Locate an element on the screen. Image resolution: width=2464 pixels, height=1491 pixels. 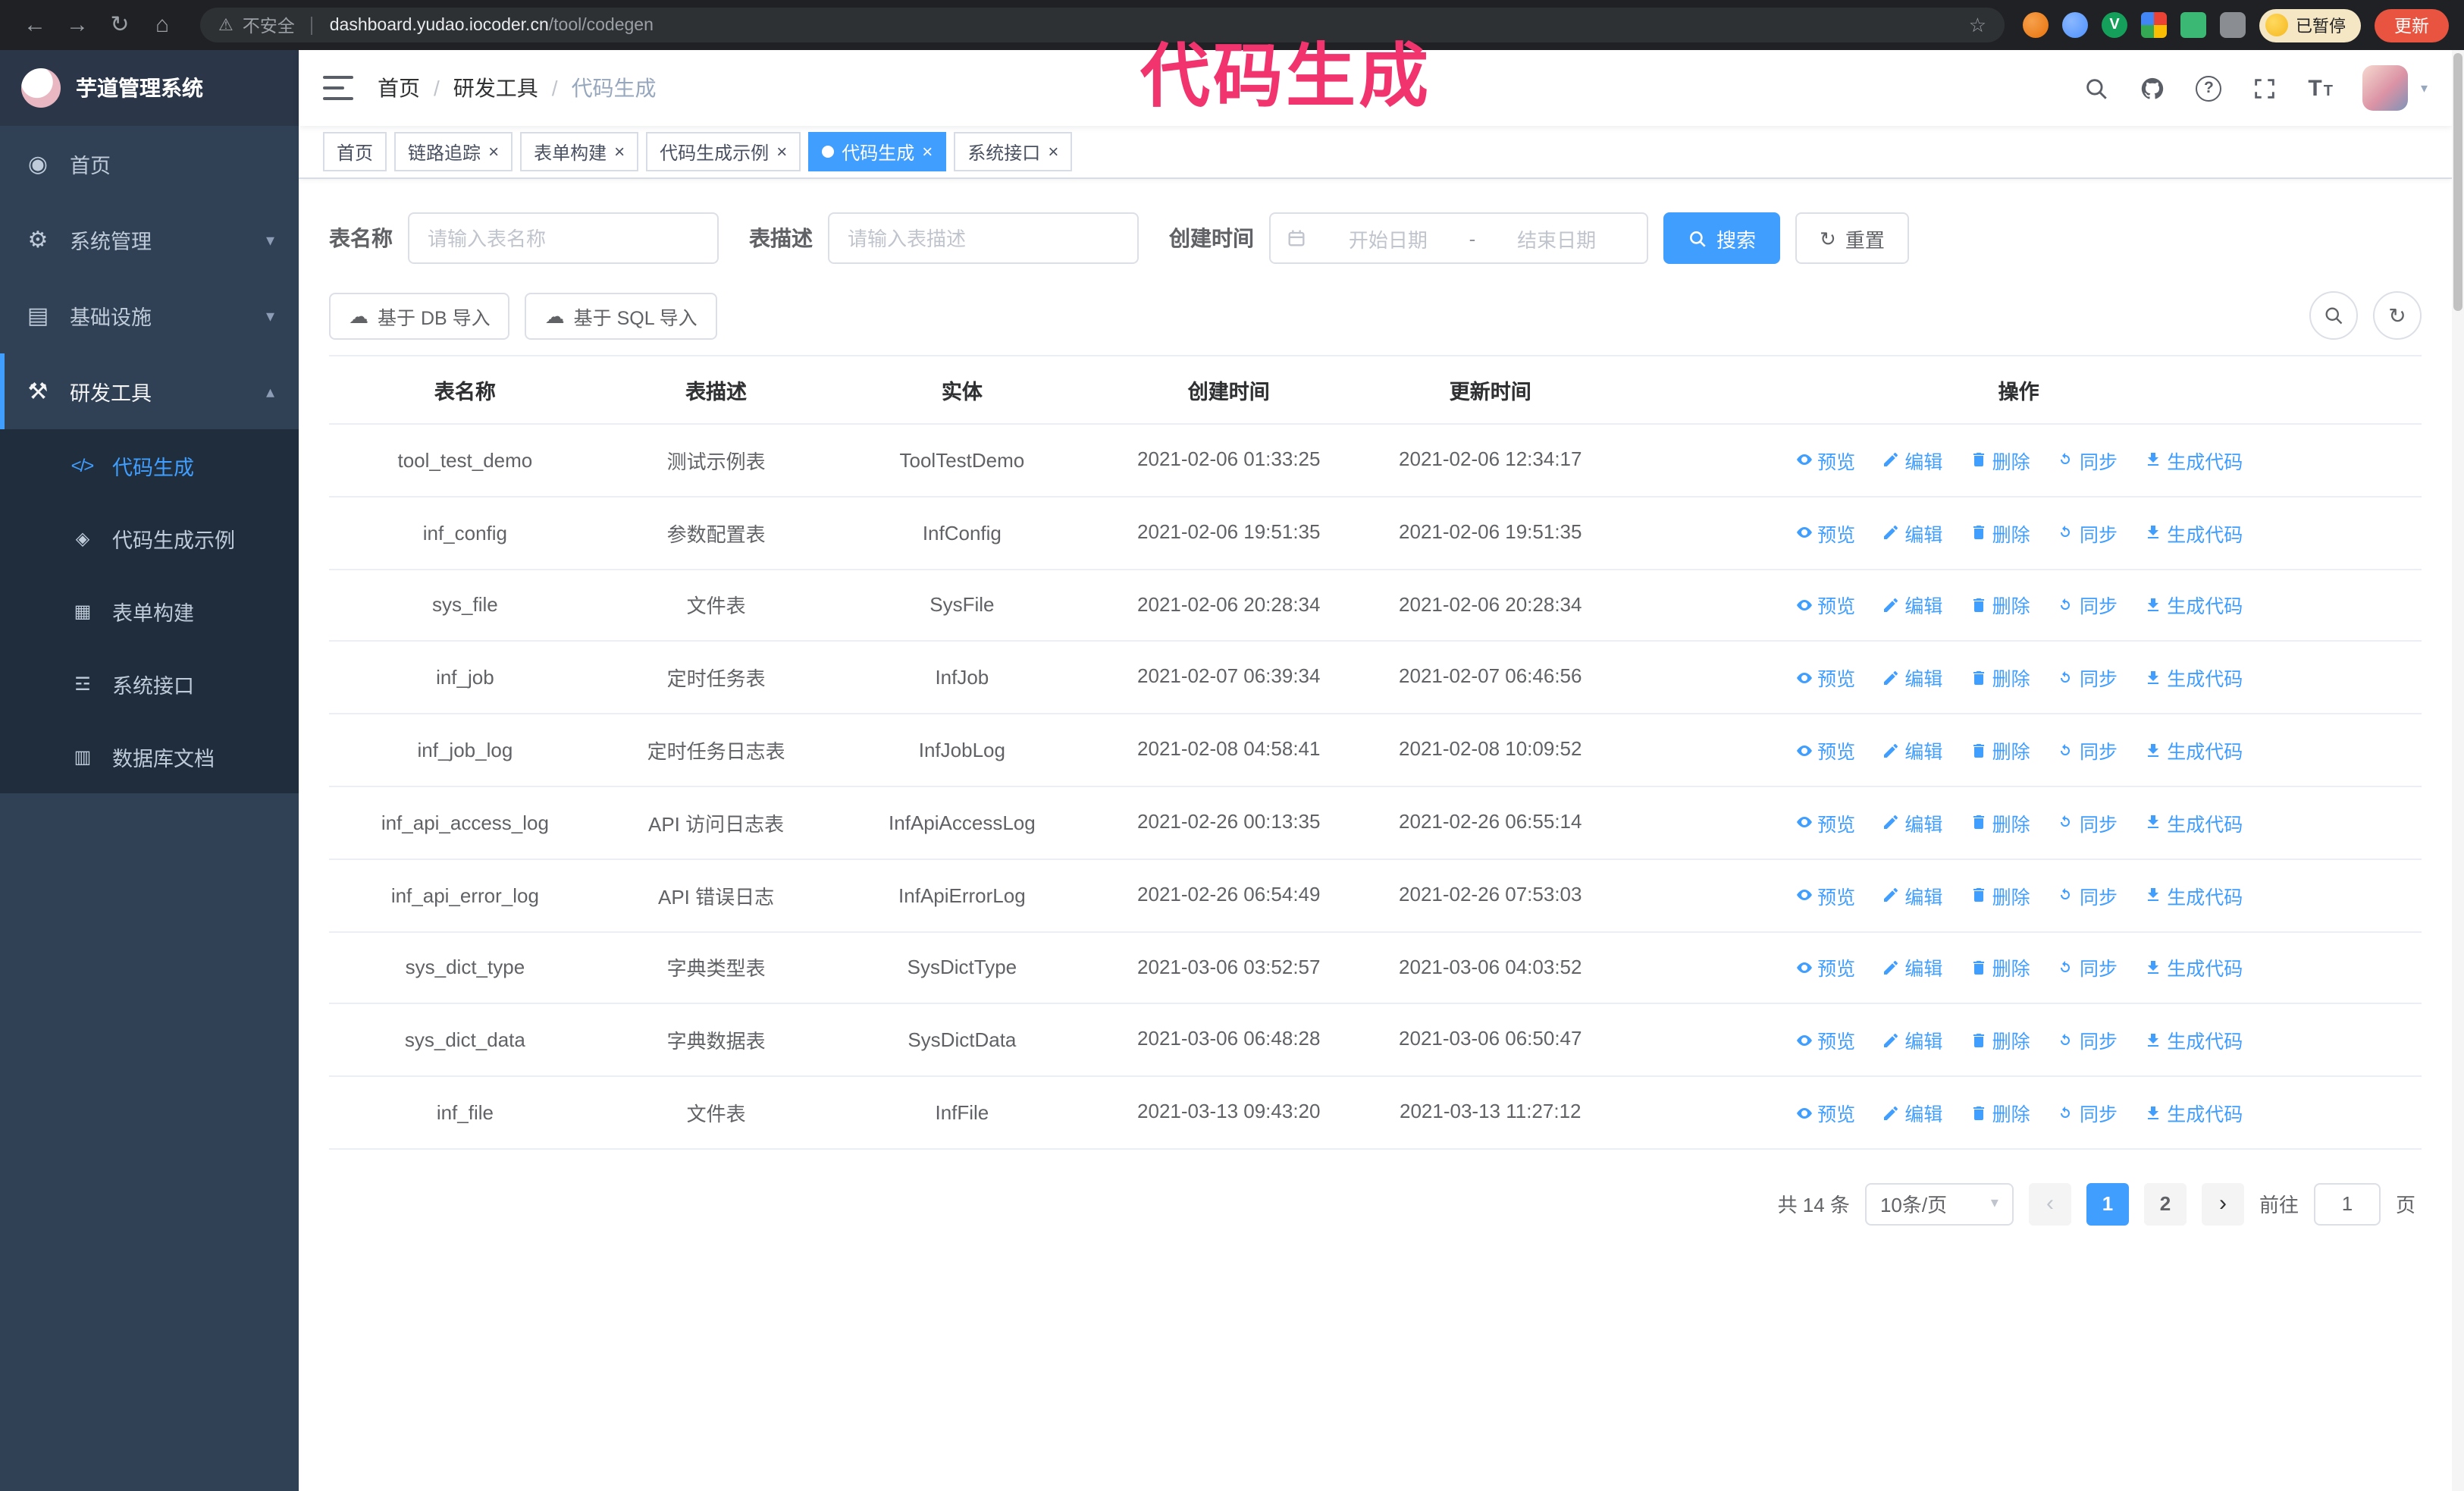
update-button: 更新 is located at coordinates (2412, 25).